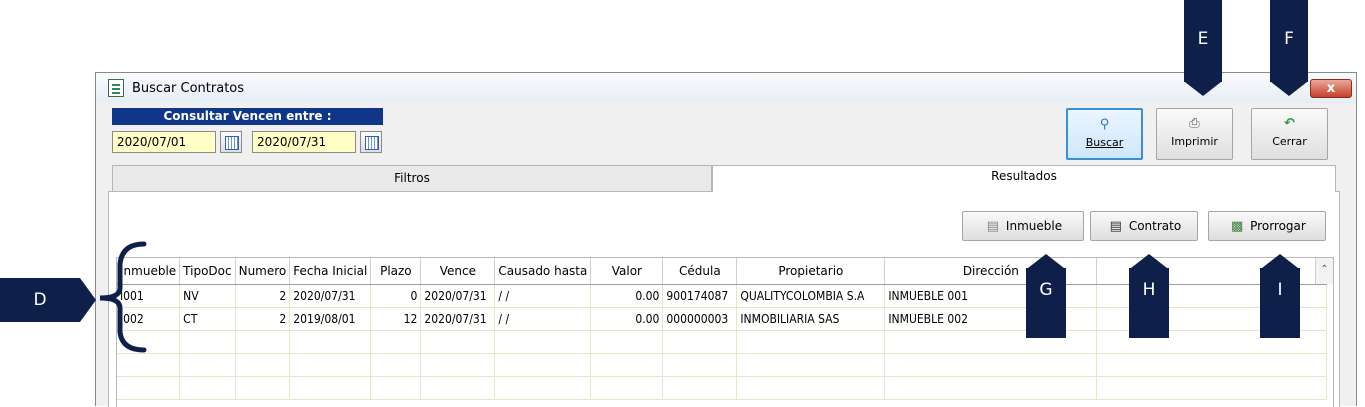 The width and height of the screenshot is (1365, 407). What do you see at coordinates (627, 271) in the screenshot?
I see `col-valor: Valor` at bounding box center [627, 271].